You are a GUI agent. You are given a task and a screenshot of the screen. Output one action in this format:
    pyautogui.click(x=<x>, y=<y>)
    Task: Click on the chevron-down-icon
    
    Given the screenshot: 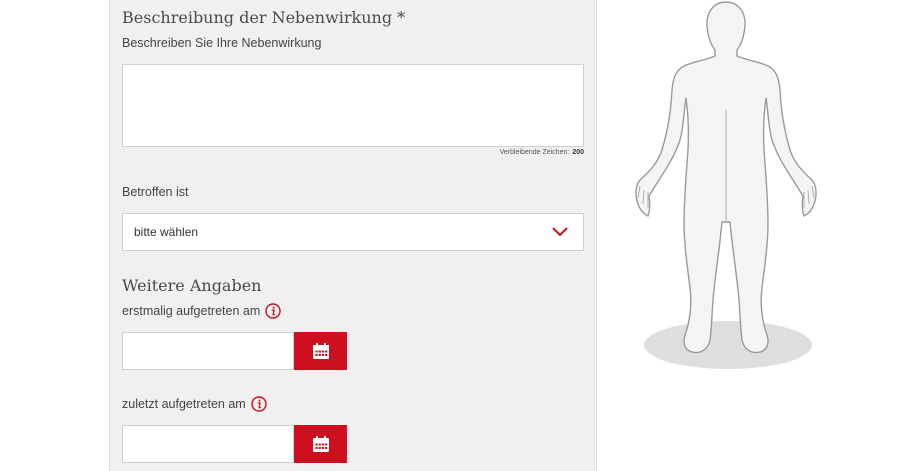 What is the action you would take?
    pyautogui.click(x=560, y=232)
    